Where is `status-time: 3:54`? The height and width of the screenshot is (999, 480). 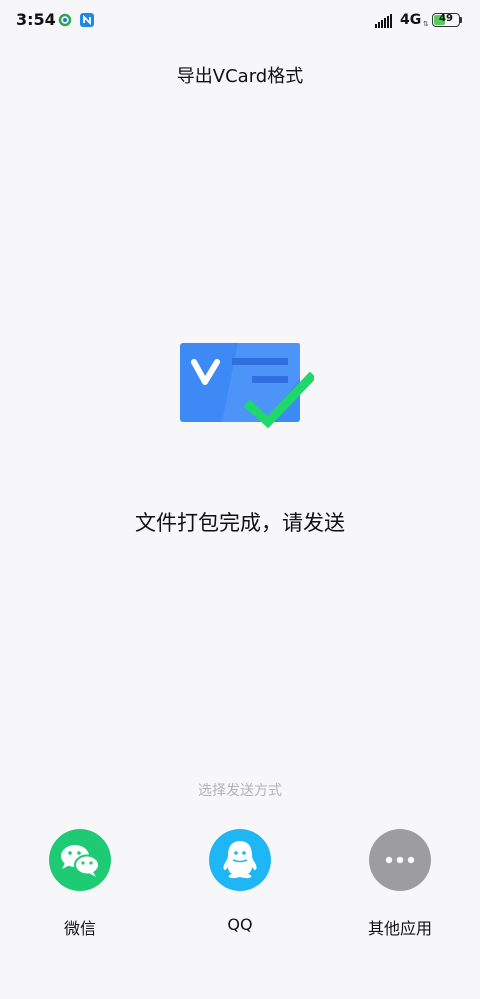 status-time: 3:54 is located at coordinates (36, 19).